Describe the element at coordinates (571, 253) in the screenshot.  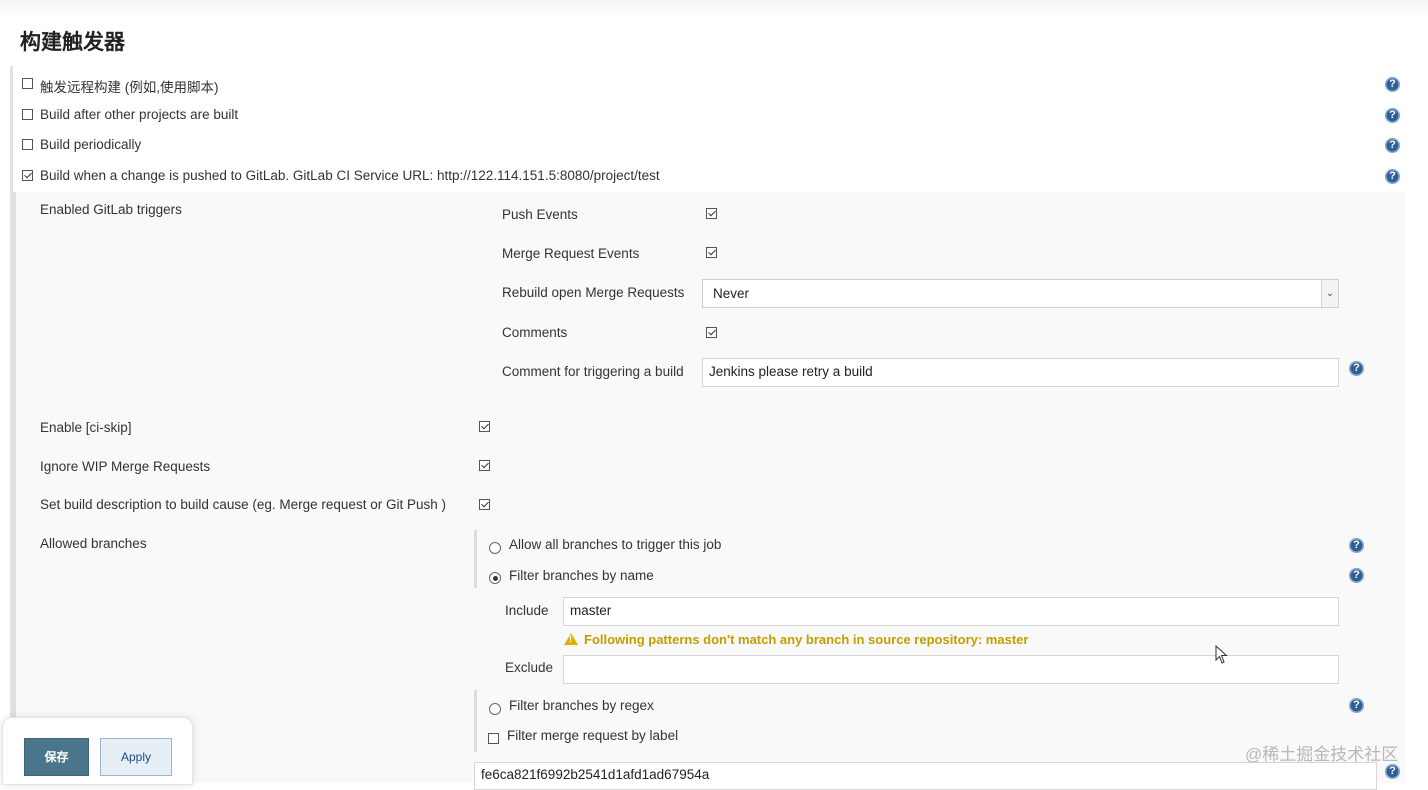
I see `merge-request-events-label: Merge Request Events` at that location.